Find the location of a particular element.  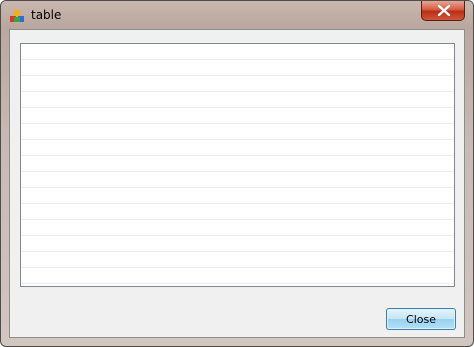

close-button: Close is located at coordinates (421, 319).